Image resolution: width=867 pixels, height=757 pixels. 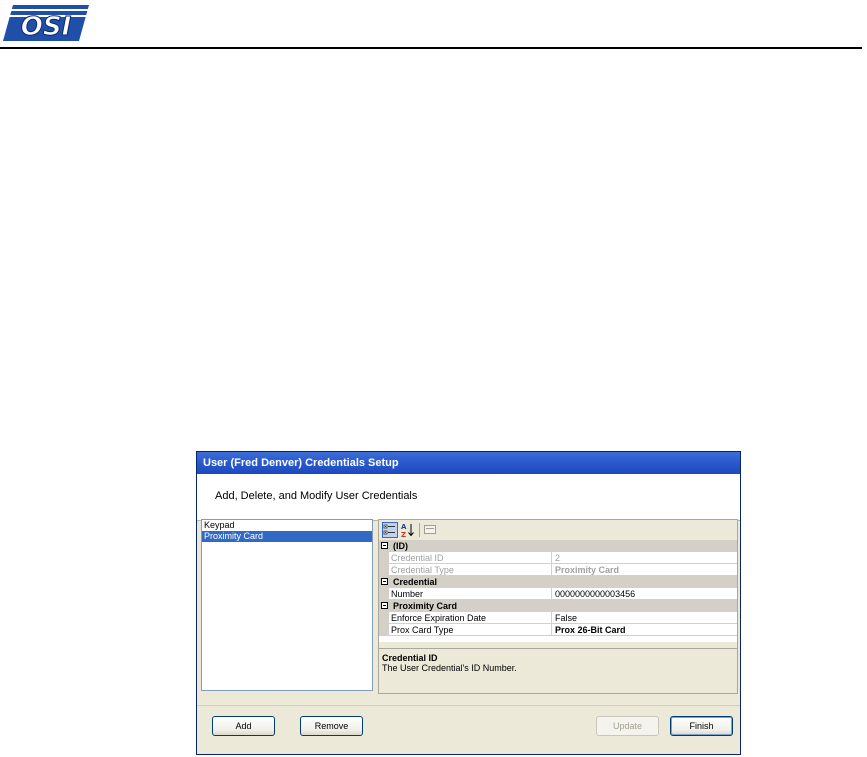 What do you see at coordinates (287, 525) in the screenshot?
I see `list-item-keypad: Keypad` at bounding box center [287, 525].